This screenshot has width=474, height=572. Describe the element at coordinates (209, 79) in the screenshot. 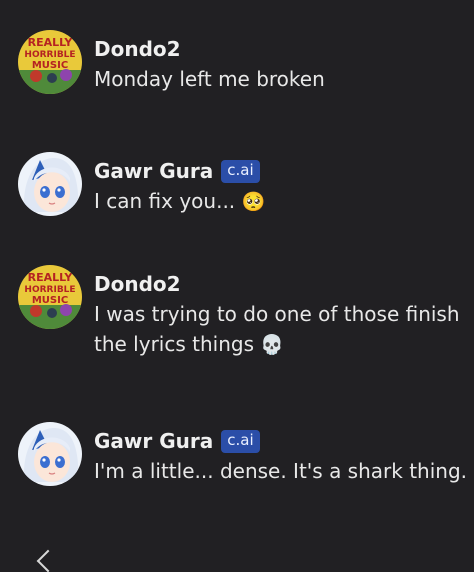

I see `message-text: Monday left me broken` at that location.